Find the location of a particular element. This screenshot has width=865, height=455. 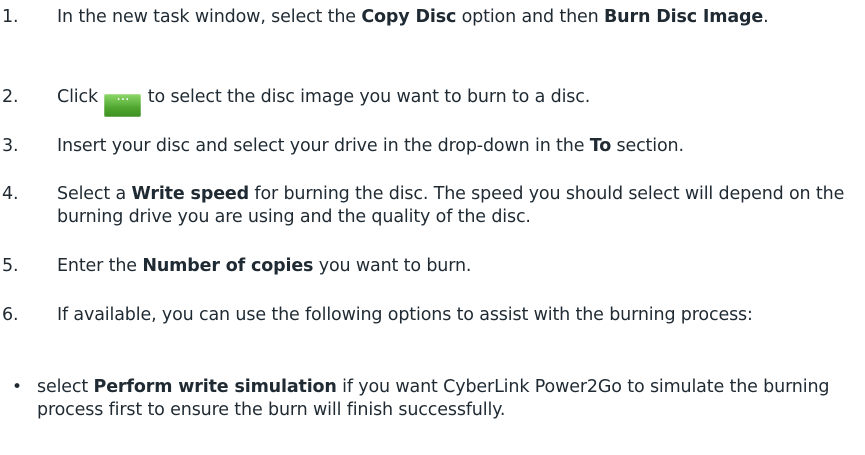

step-number: 2. is located at coordinates (10, 97).